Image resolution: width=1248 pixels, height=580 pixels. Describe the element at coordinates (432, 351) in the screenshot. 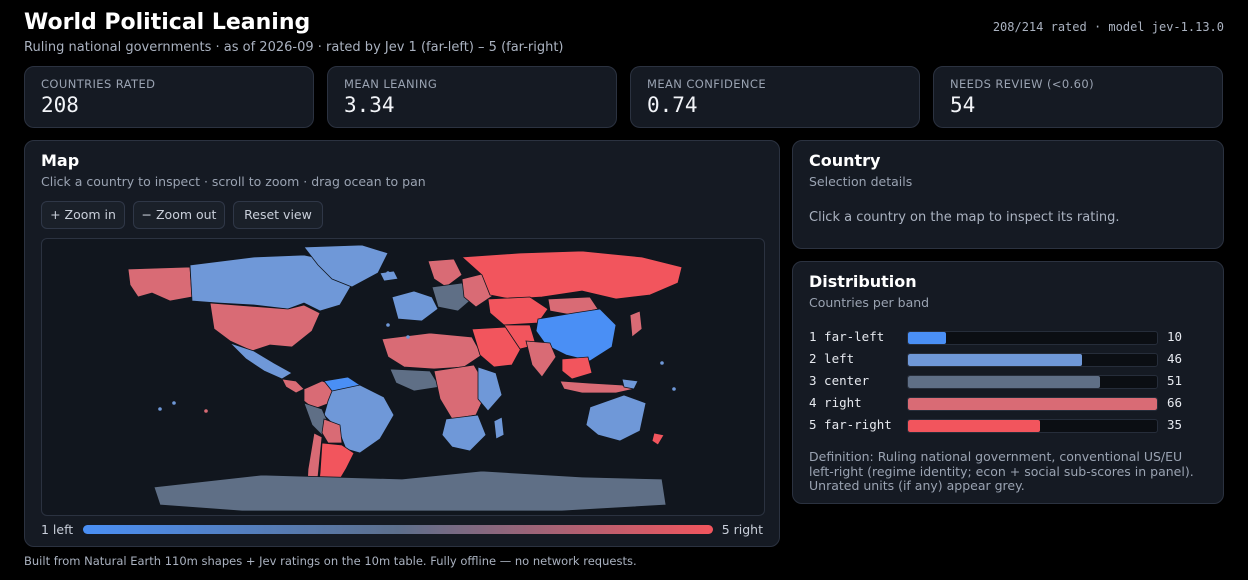

I see `country-north-africa` at that location.